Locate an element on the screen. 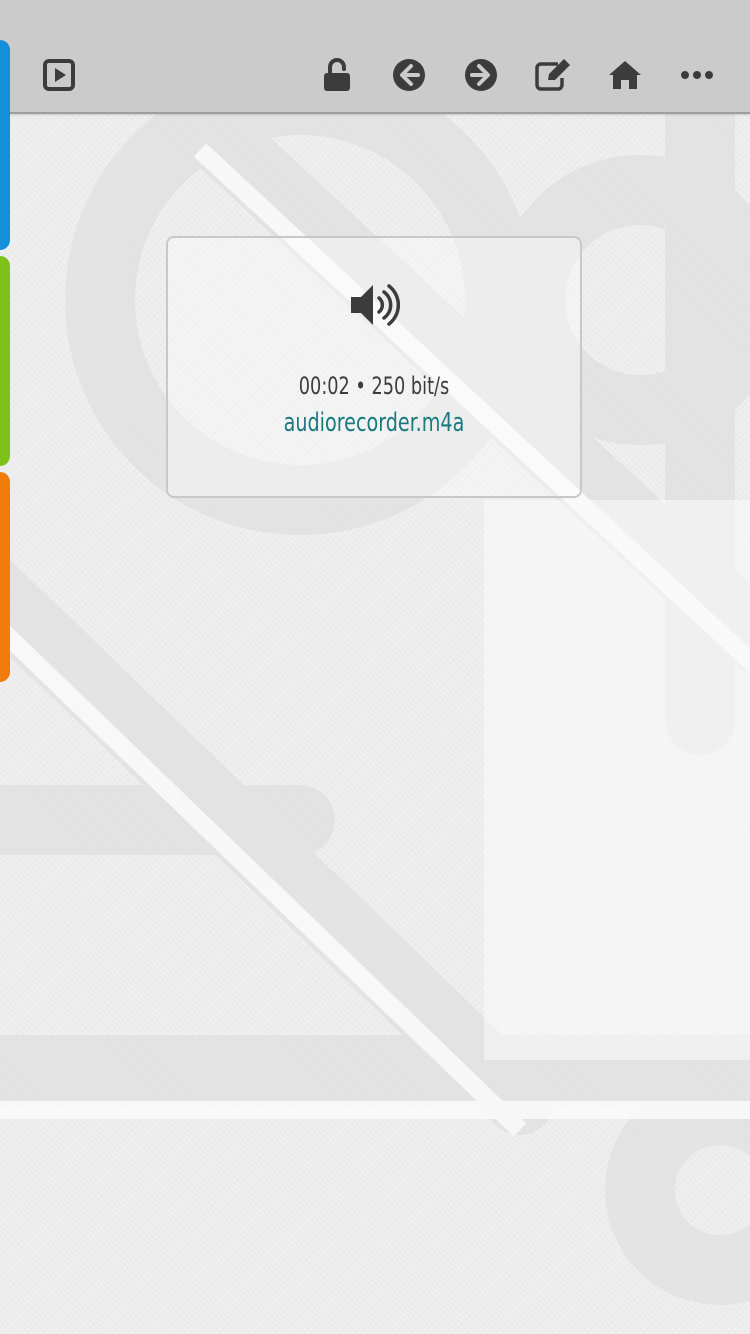  speaker-icon is located at coordinates (376, 305).